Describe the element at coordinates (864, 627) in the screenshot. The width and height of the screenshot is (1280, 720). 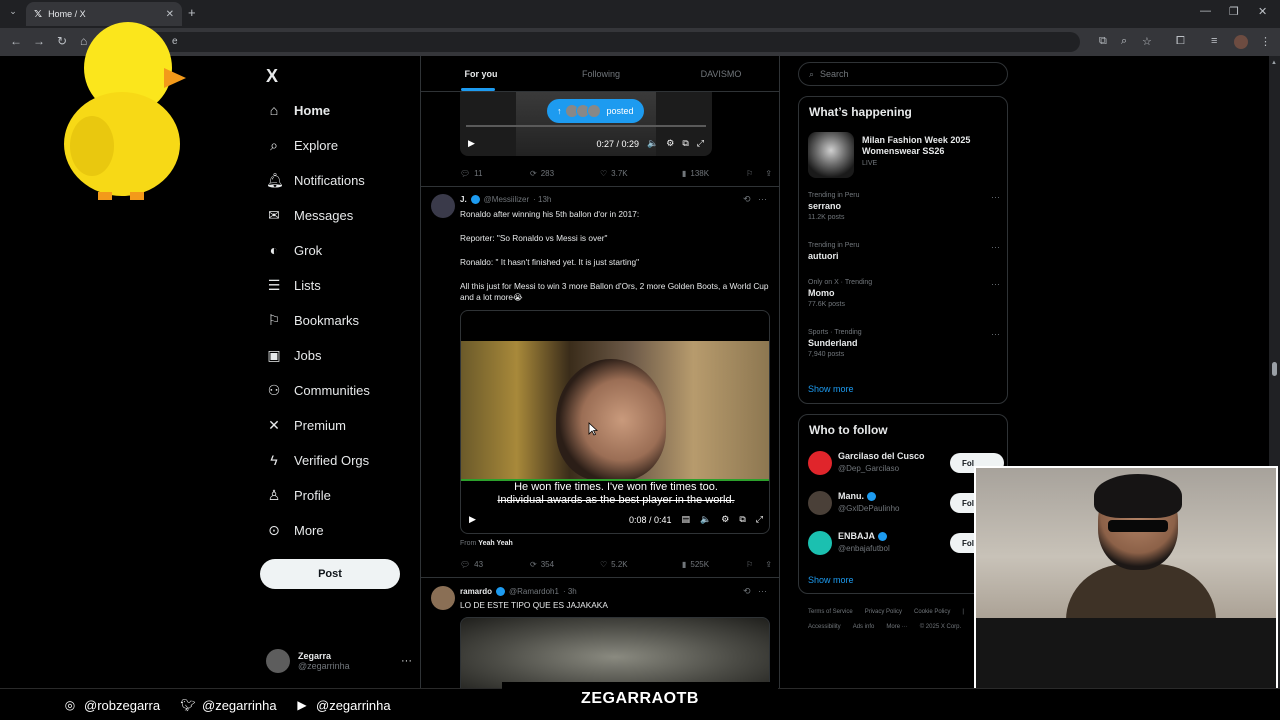
I see `footer-link: Ads info` at that location.